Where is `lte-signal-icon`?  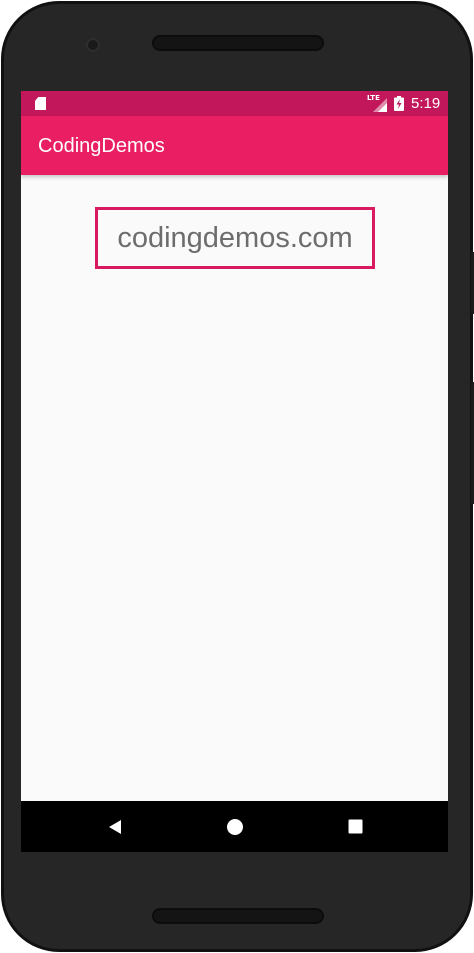 lte-signal-icon is located at coordinates (380, 105).